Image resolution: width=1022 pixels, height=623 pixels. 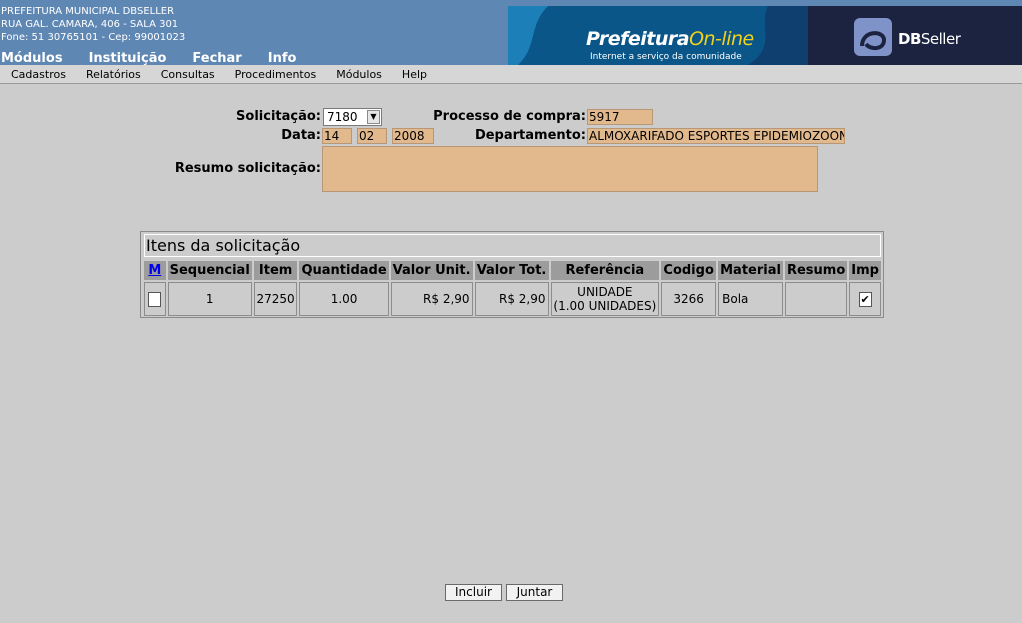 What do you see at coordinates (431, 270) in the screenshot?
I see `column-header-valor-unit: Valor Unit.` at bounding box center [431, 270].